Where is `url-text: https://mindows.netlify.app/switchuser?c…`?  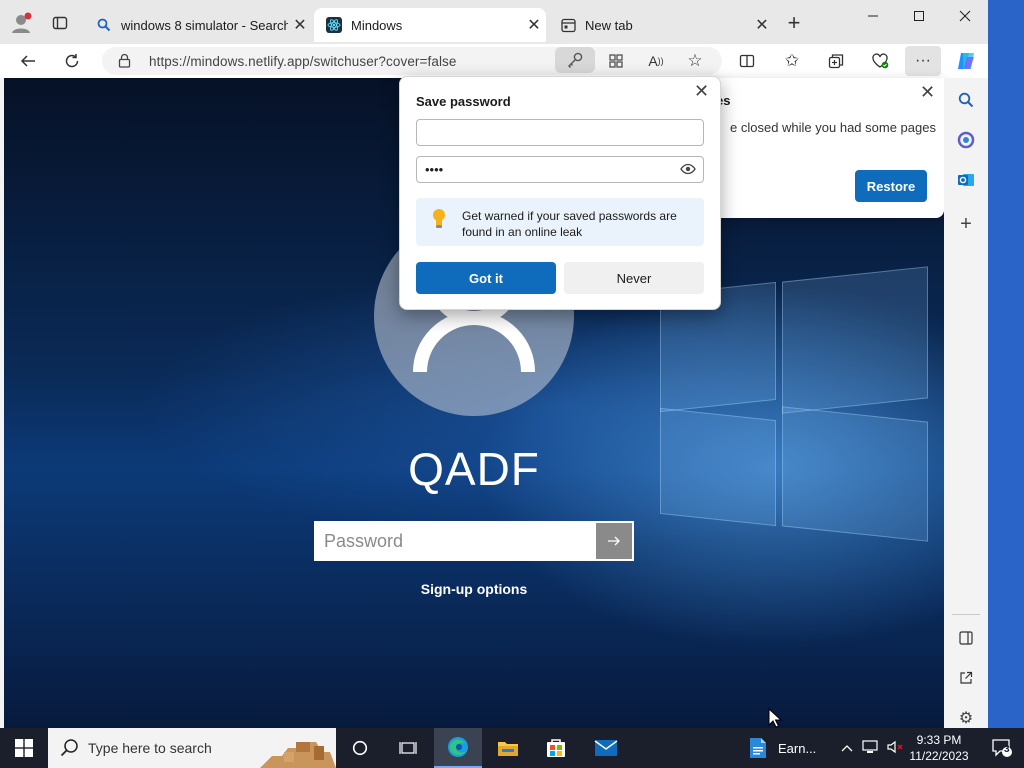 url-text: https://mindows.netlify.app/switchuser?c… is located at coordinates (303, 61).